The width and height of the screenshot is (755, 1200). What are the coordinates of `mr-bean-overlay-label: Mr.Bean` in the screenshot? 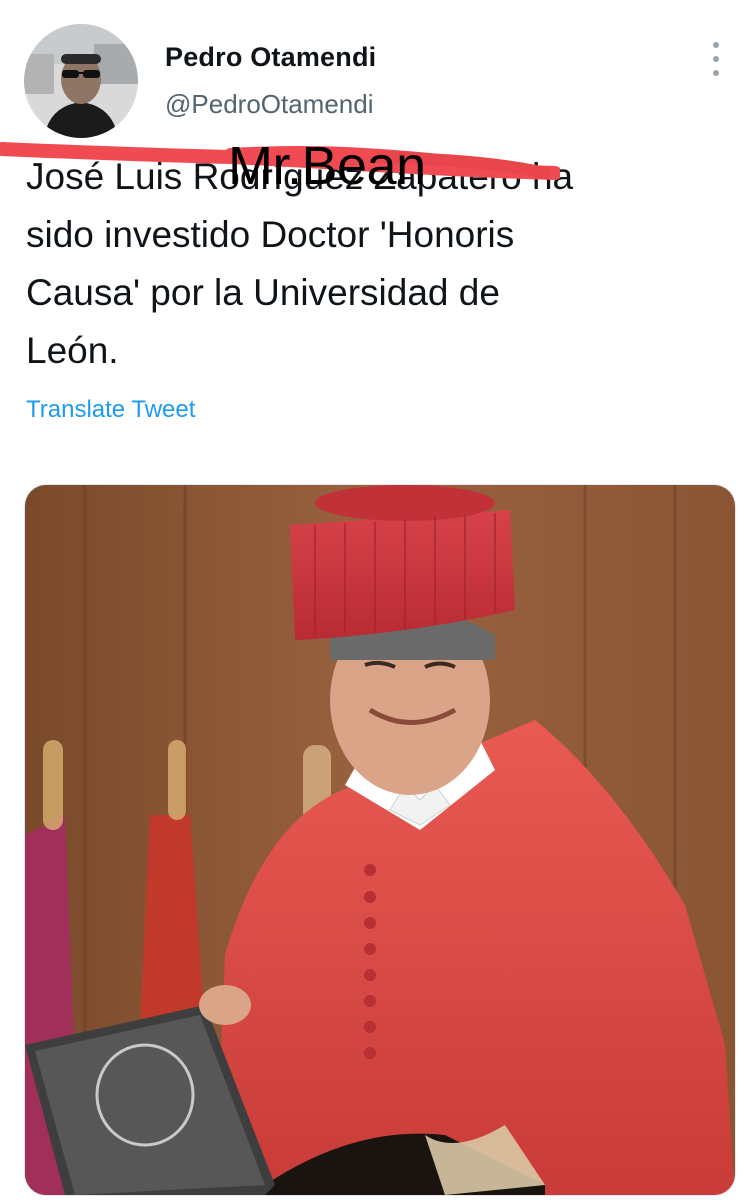 It's located at (327, 166).